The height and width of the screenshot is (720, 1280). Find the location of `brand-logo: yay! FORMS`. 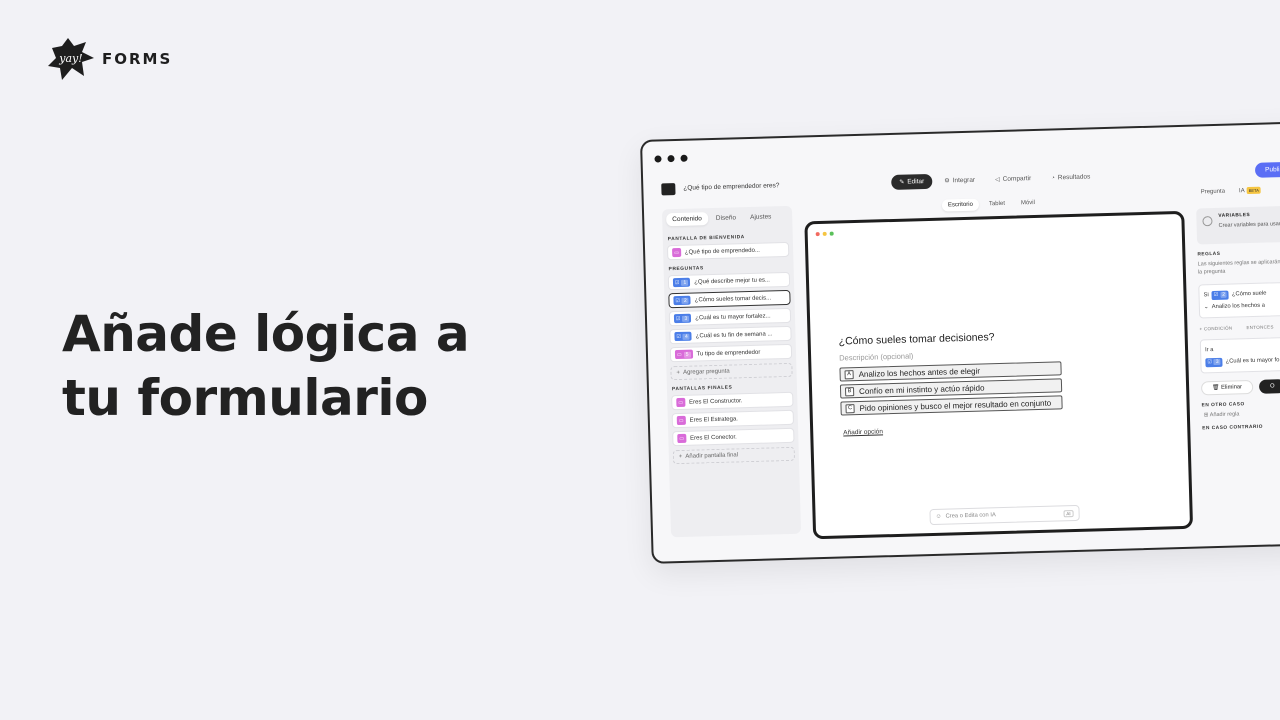

brand-logo: yay! FORMS is located at coordinates (110, 59).